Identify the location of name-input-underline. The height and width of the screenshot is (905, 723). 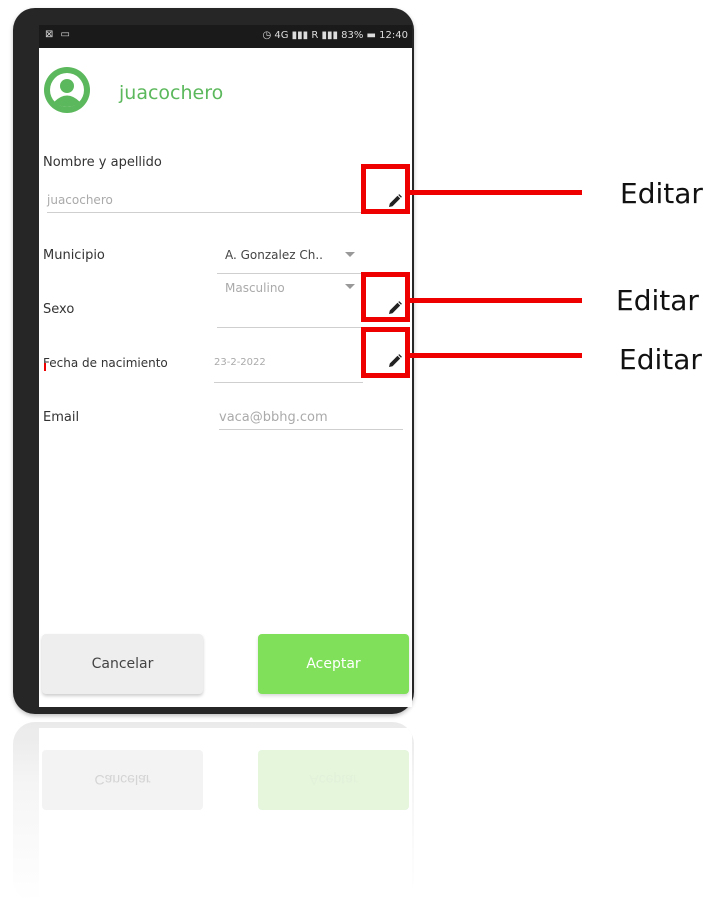
(209, 212).